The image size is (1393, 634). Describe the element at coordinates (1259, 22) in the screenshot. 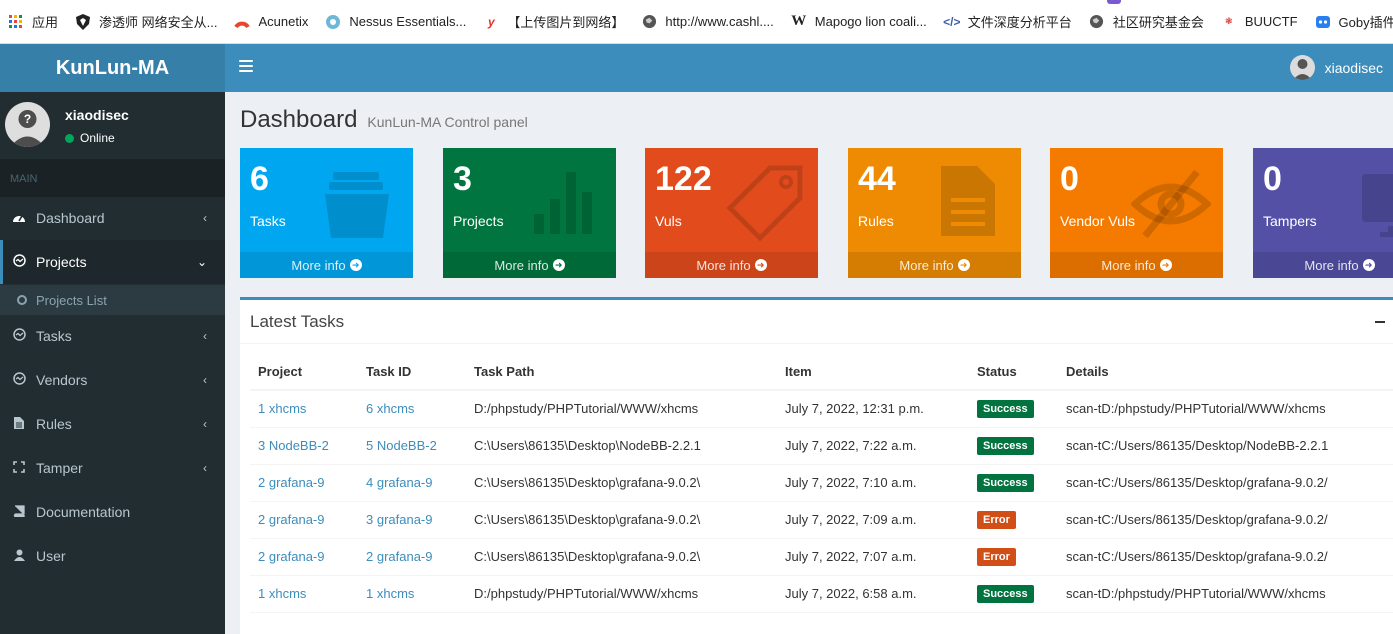

I see `bookmark-item: ❃ BUUCTF` at that location.